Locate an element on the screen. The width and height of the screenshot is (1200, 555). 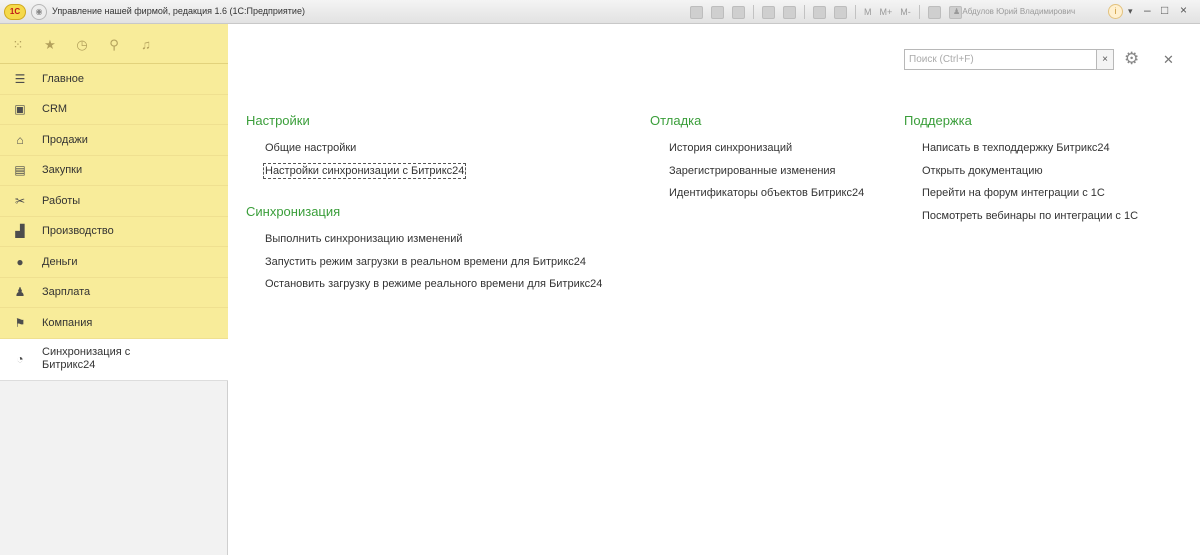
sidebar-item-salary: ♟ Зарплата is located at coordinates (114, 292).